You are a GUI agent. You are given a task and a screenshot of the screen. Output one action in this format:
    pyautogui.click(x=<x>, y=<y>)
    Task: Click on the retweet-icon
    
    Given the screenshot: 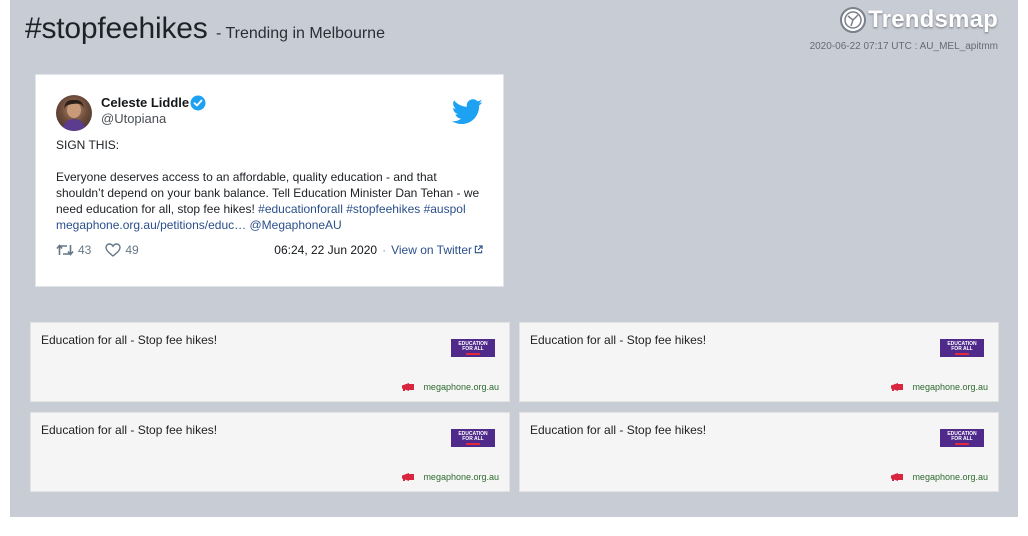 What is the action you would take?
    pyautogui.click(x=65, y=250)
    